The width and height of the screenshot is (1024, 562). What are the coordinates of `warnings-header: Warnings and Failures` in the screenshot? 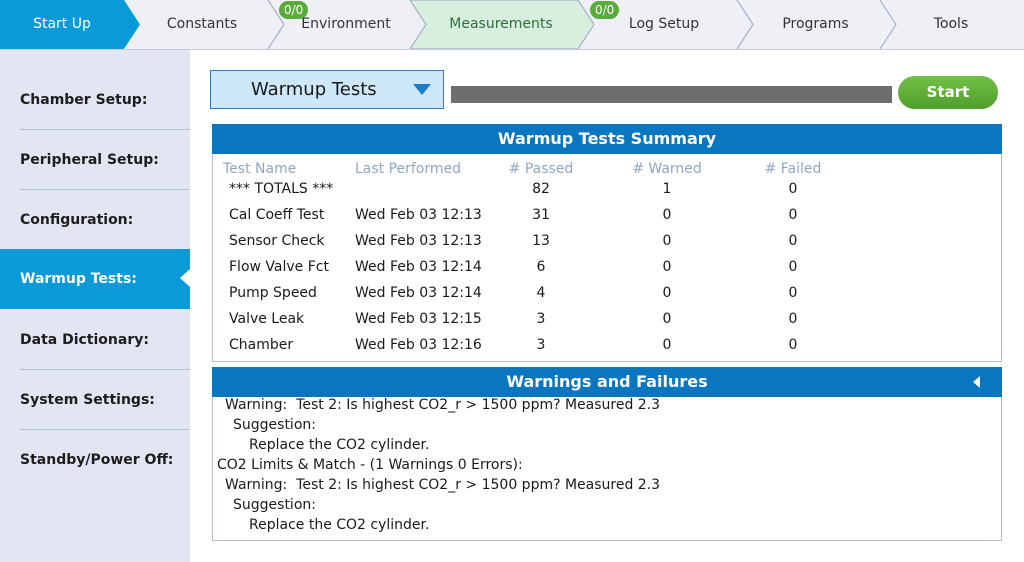 It's located at (607, 382).